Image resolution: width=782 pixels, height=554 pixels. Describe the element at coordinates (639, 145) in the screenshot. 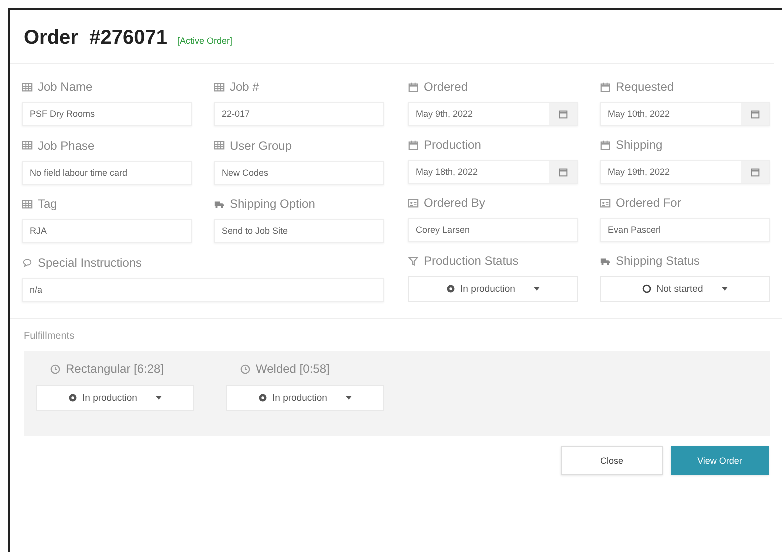

I see `field-label: Shipping` at that location.